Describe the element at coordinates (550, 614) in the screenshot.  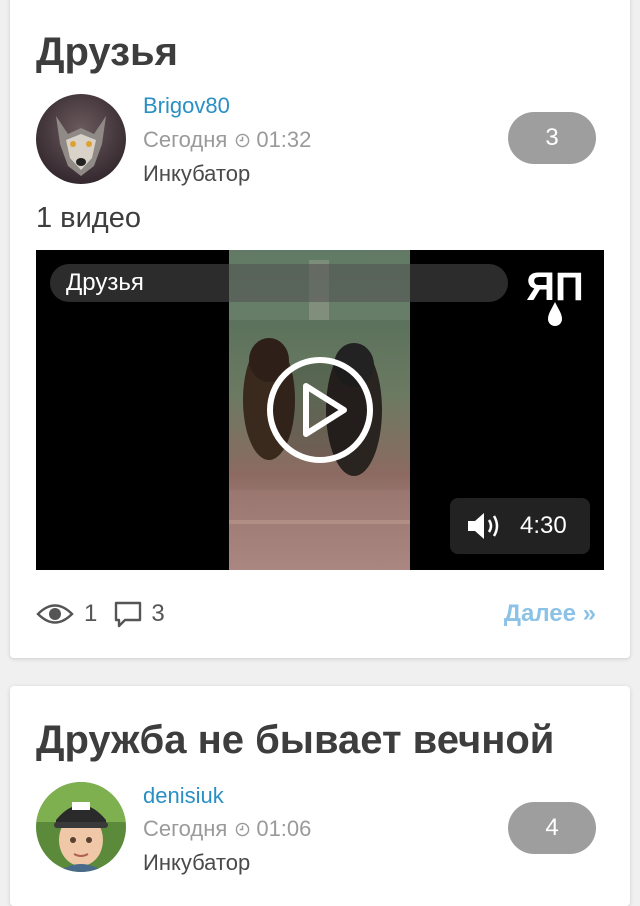
I see `read-more-link: Далее »` at that location.